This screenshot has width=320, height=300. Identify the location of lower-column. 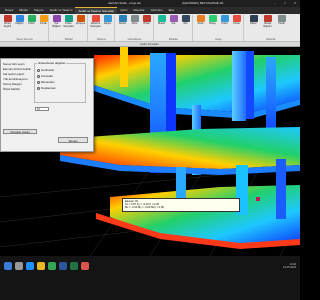
(181, 184).